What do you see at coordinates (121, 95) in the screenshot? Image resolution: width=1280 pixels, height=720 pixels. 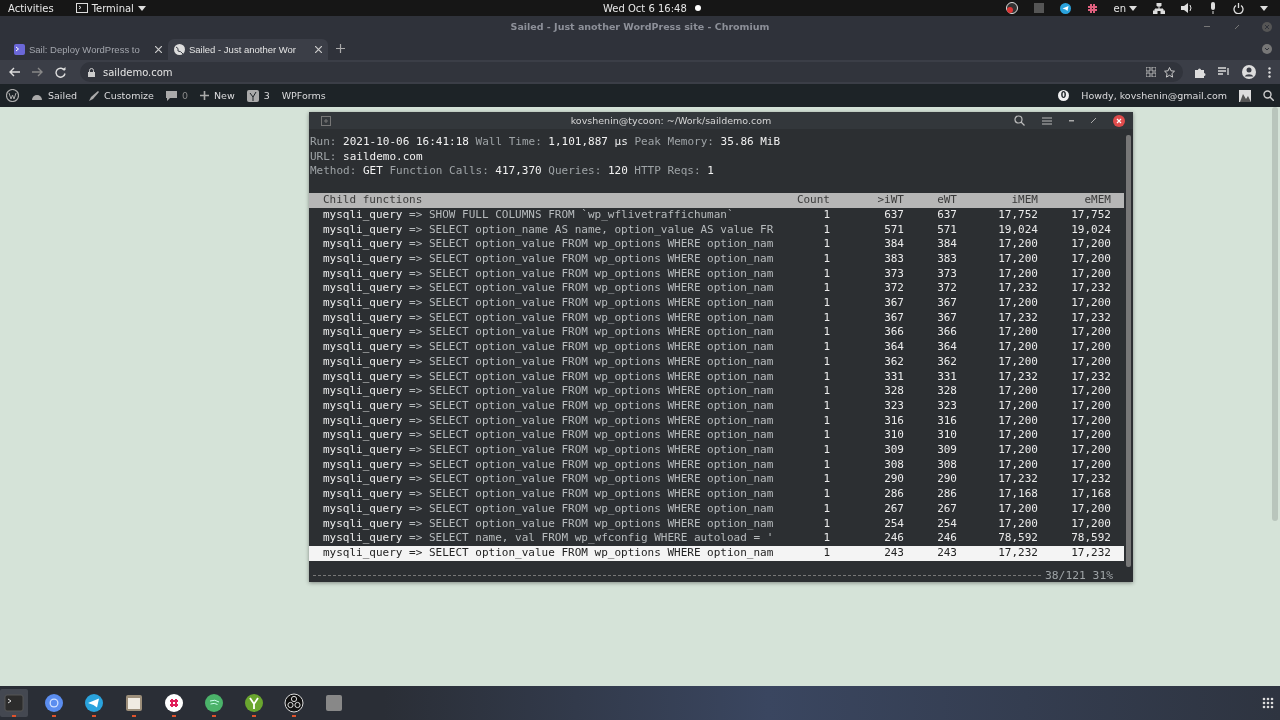 I see `customize-link: Customize` at bounding box center [121, 95].